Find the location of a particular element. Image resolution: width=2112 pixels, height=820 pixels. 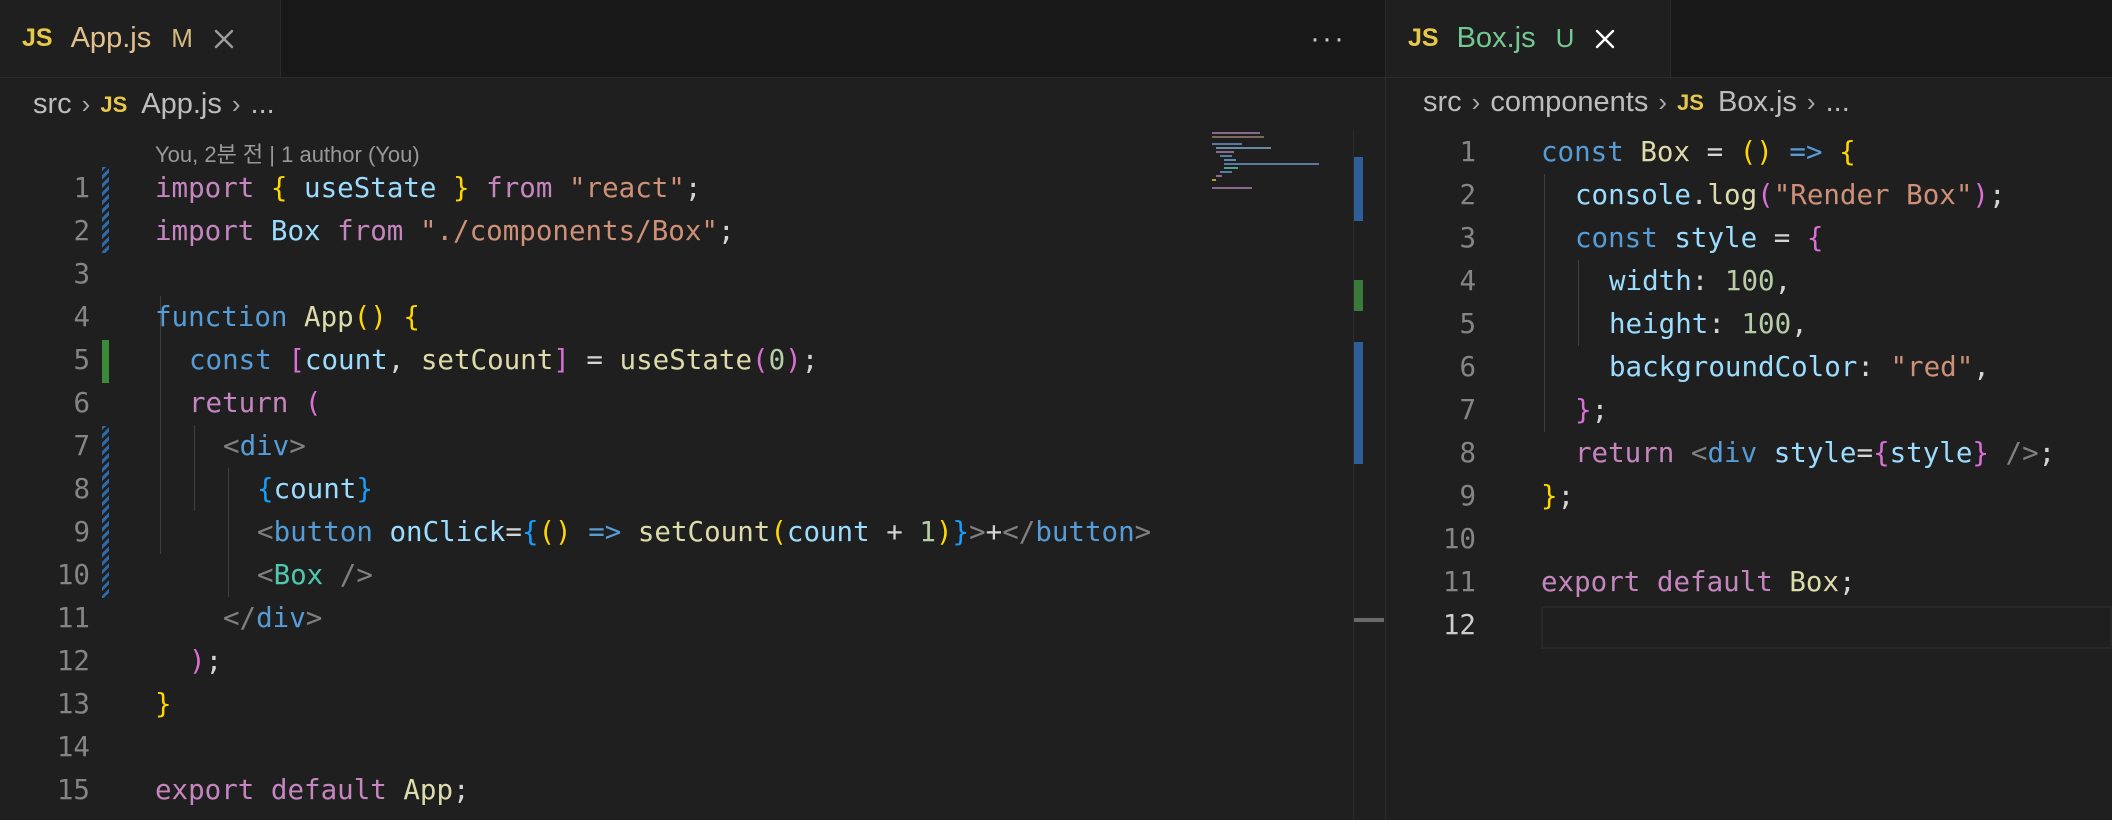

code-line: } is located at coordinates (163, 704).